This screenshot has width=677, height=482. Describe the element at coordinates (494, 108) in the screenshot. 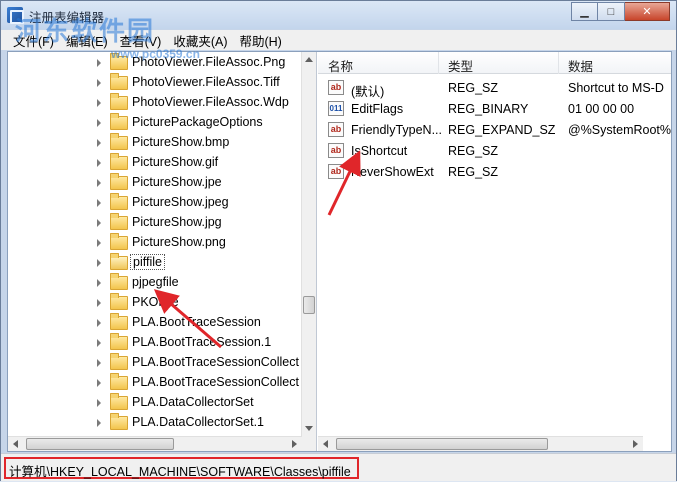

I see `value-row: 011 EditFlags REG_BINARY 01 00 00 00` at that location.